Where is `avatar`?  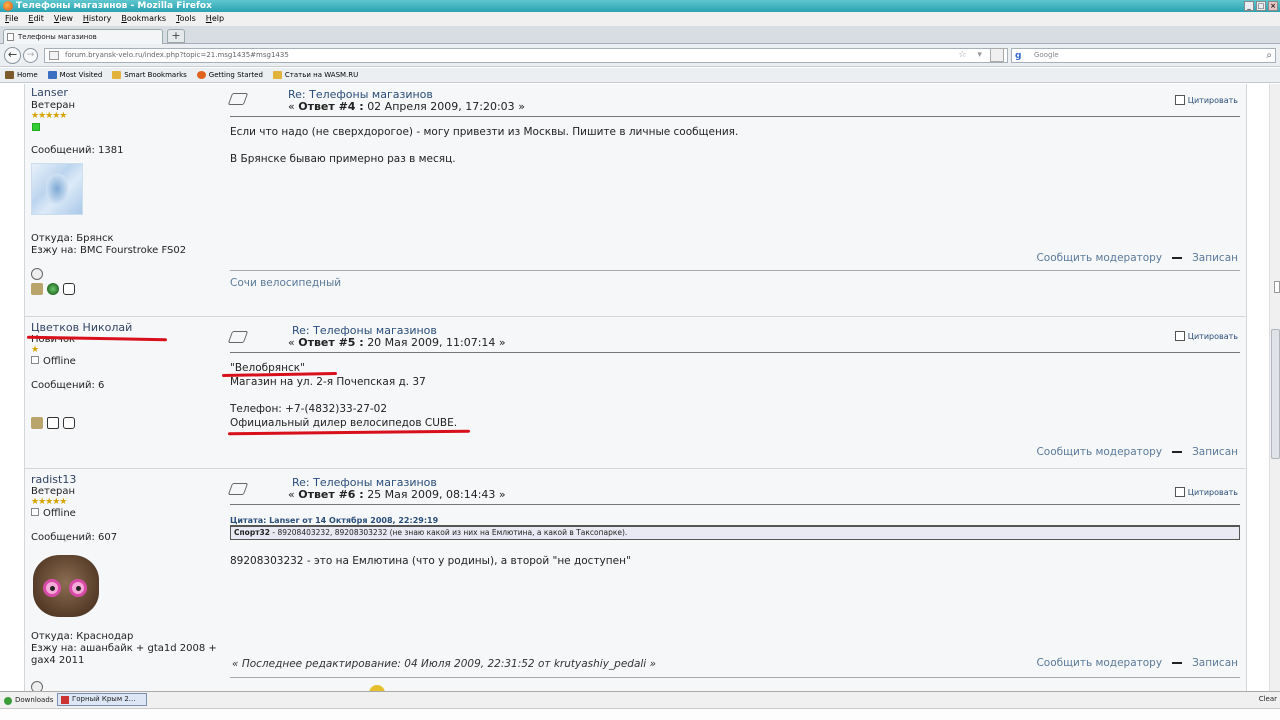
avatar is located at coordinates (57, 189).